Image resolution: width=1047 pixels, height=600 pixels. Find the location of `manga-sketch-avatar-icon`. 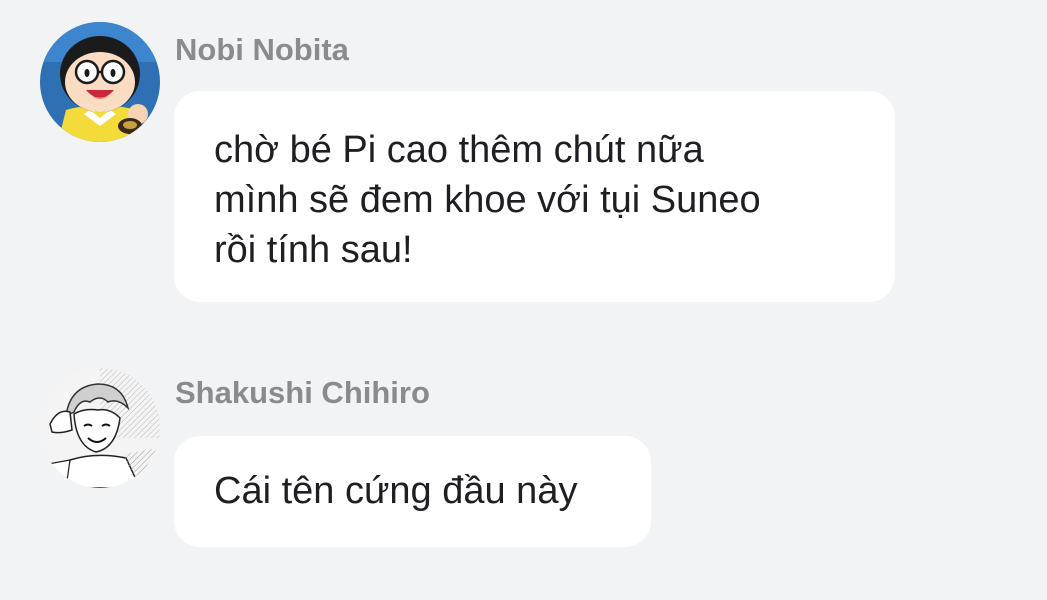

manga-sketch-avatar-icon is located at coordinates (100, 428).